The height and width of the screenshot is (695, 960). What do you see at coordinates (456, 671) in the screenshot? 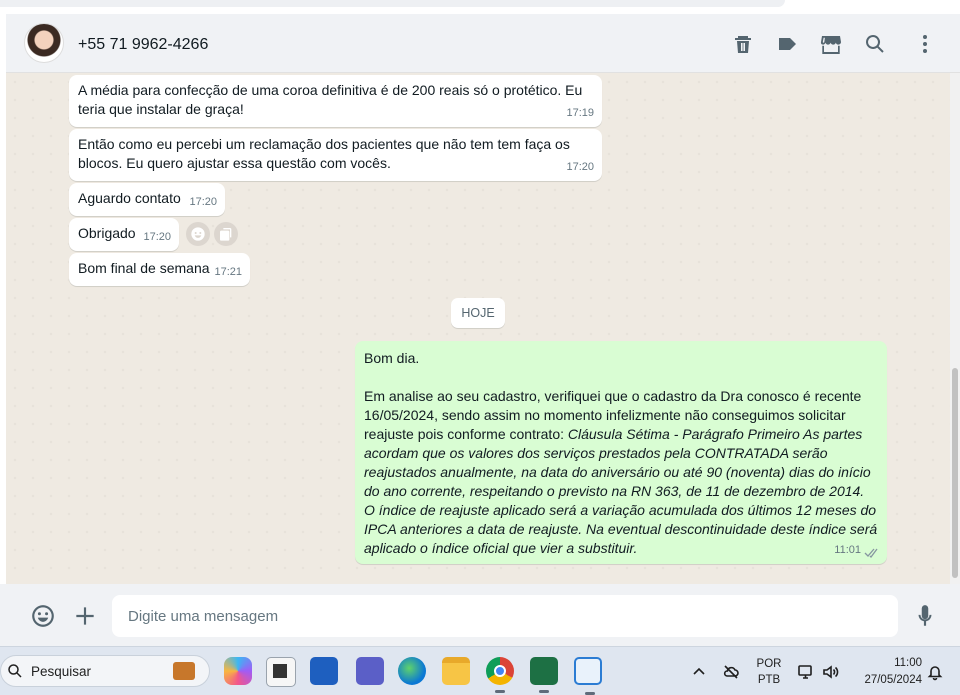
I see `folder-icon` at bounding box center [456, 671].